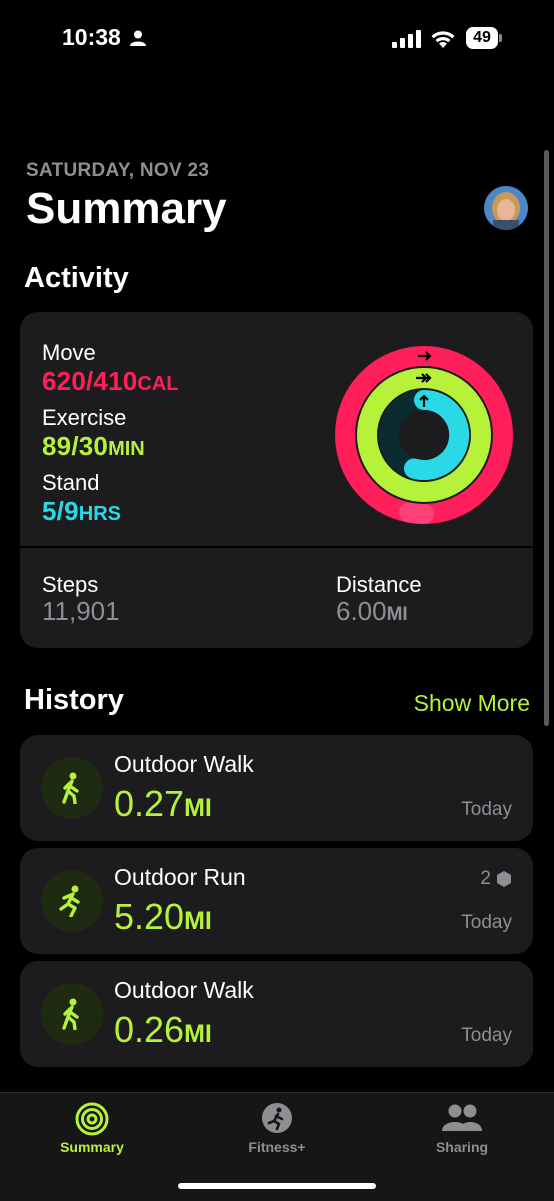 Image resolution: width=554 pixels, height=1201 pixels. What do you see at coordinates (99, 514) in the screenshot?
I see `stand-unit: HRS` at bounding box center [99, 514].